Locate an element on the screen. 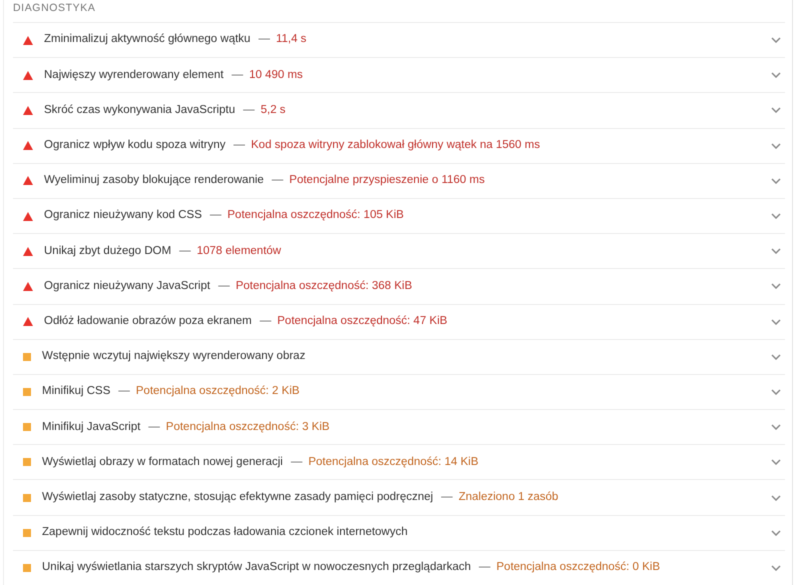 The width and height of the screenshot is (800, 585). audit-title: Odłóż ładowanie obrazów poza ekranem is located at coordinates (148, 321).